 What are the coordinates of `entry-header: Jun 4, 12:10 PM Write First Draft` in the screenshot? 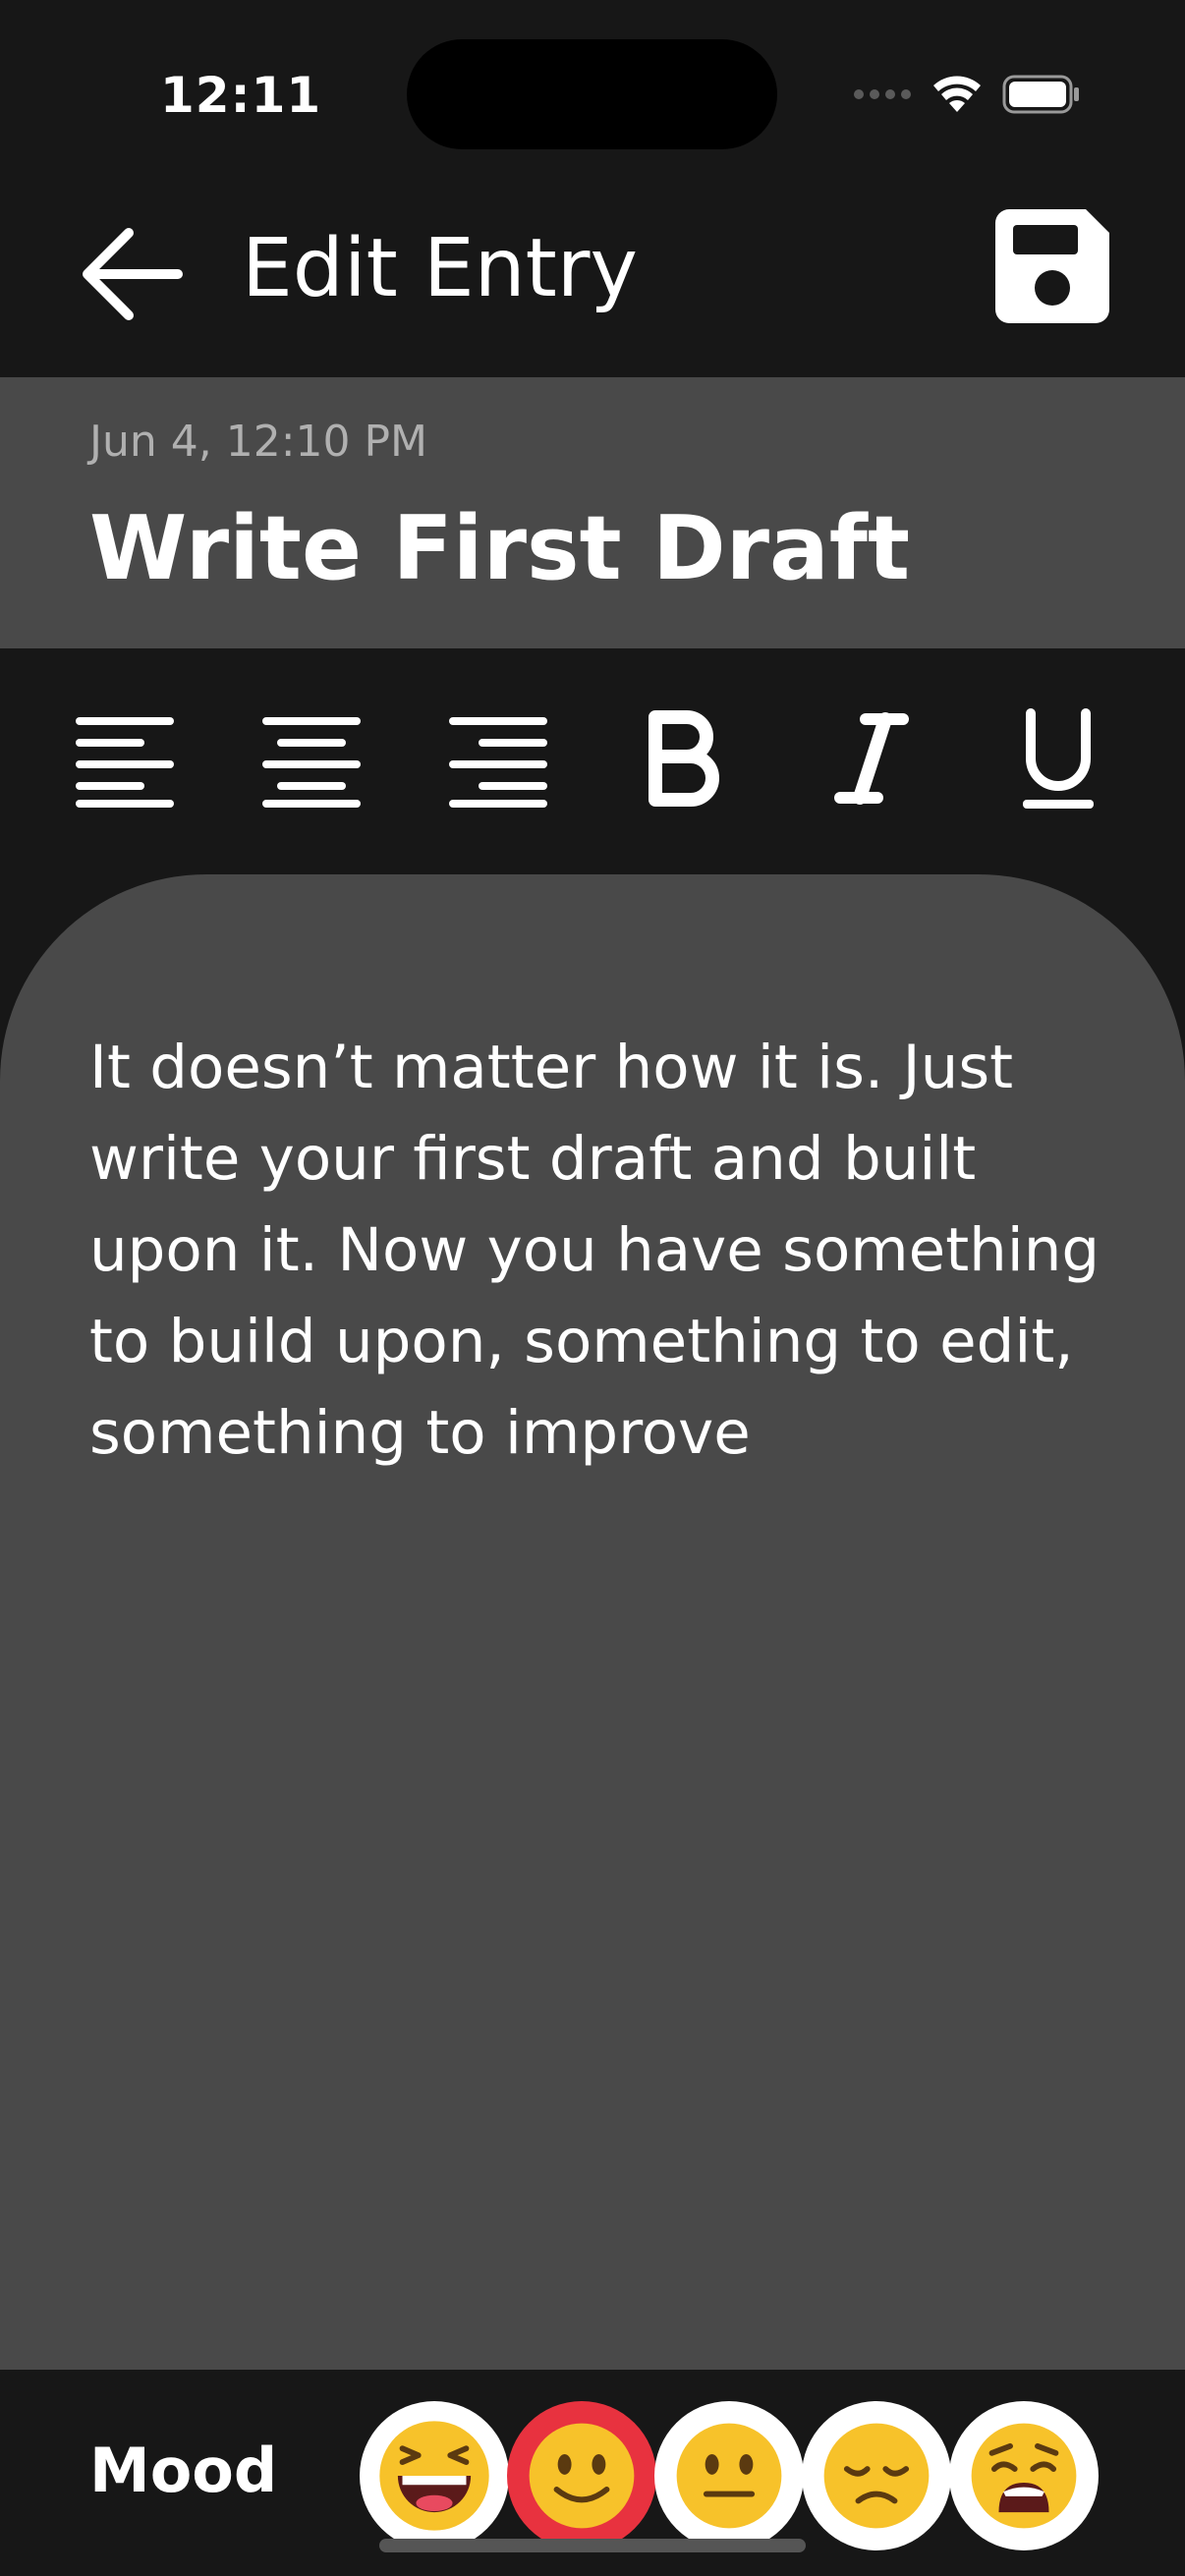 It's located at (592, 512).